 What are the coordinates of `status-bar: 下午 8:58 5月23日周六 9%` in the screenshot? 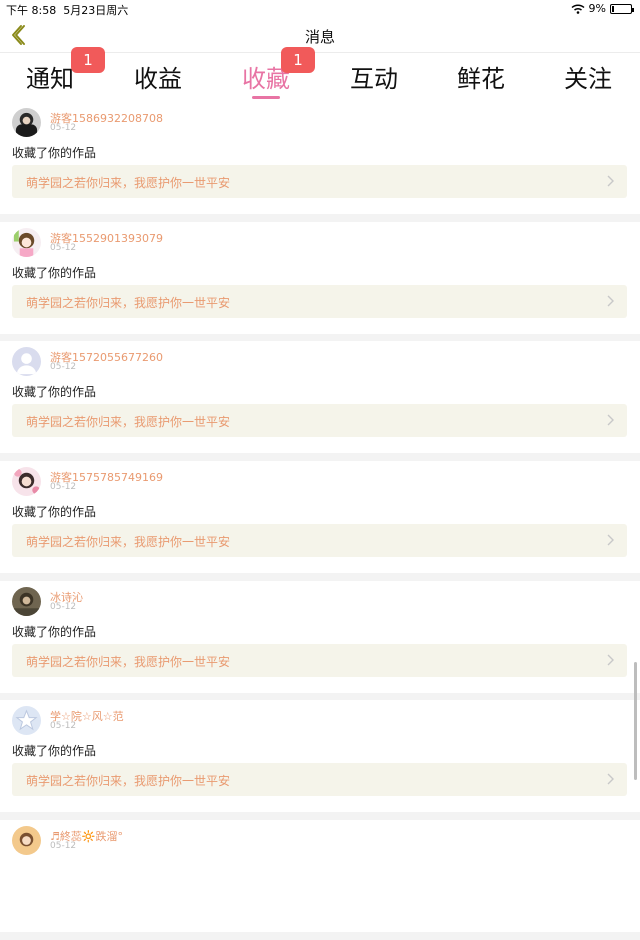 It's located at (320, 9).